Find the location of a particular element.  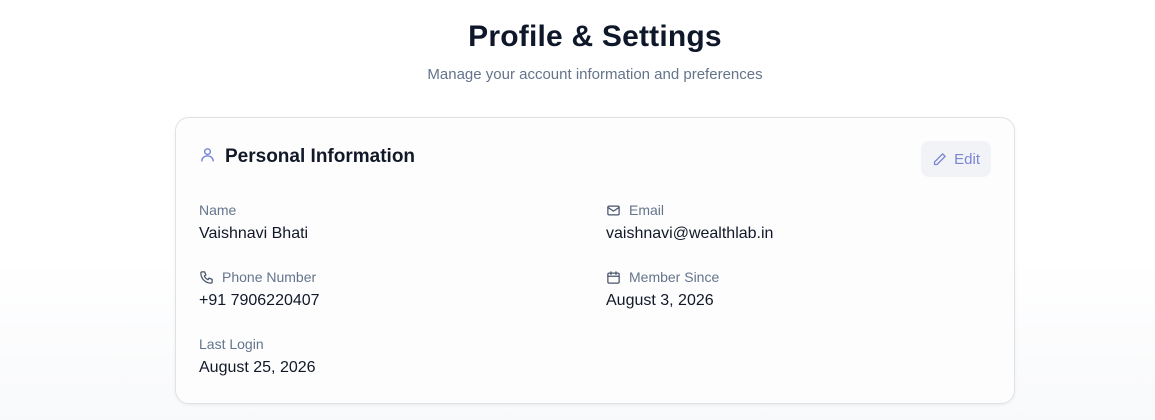

field-email: Email vaishnavi@wealthlab.in is located at coordinates (689, 222).